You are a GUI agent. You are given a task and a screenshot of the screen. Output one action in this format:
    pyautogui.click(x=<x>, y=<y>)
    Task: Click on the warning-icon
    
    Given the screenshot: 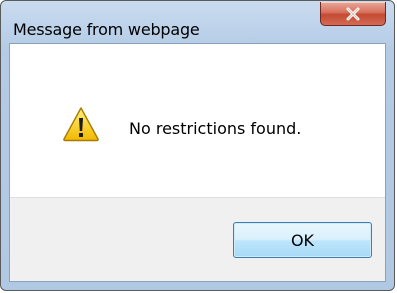 What is the action you would take?
    pyautogui.click(x=81, y=124)
    